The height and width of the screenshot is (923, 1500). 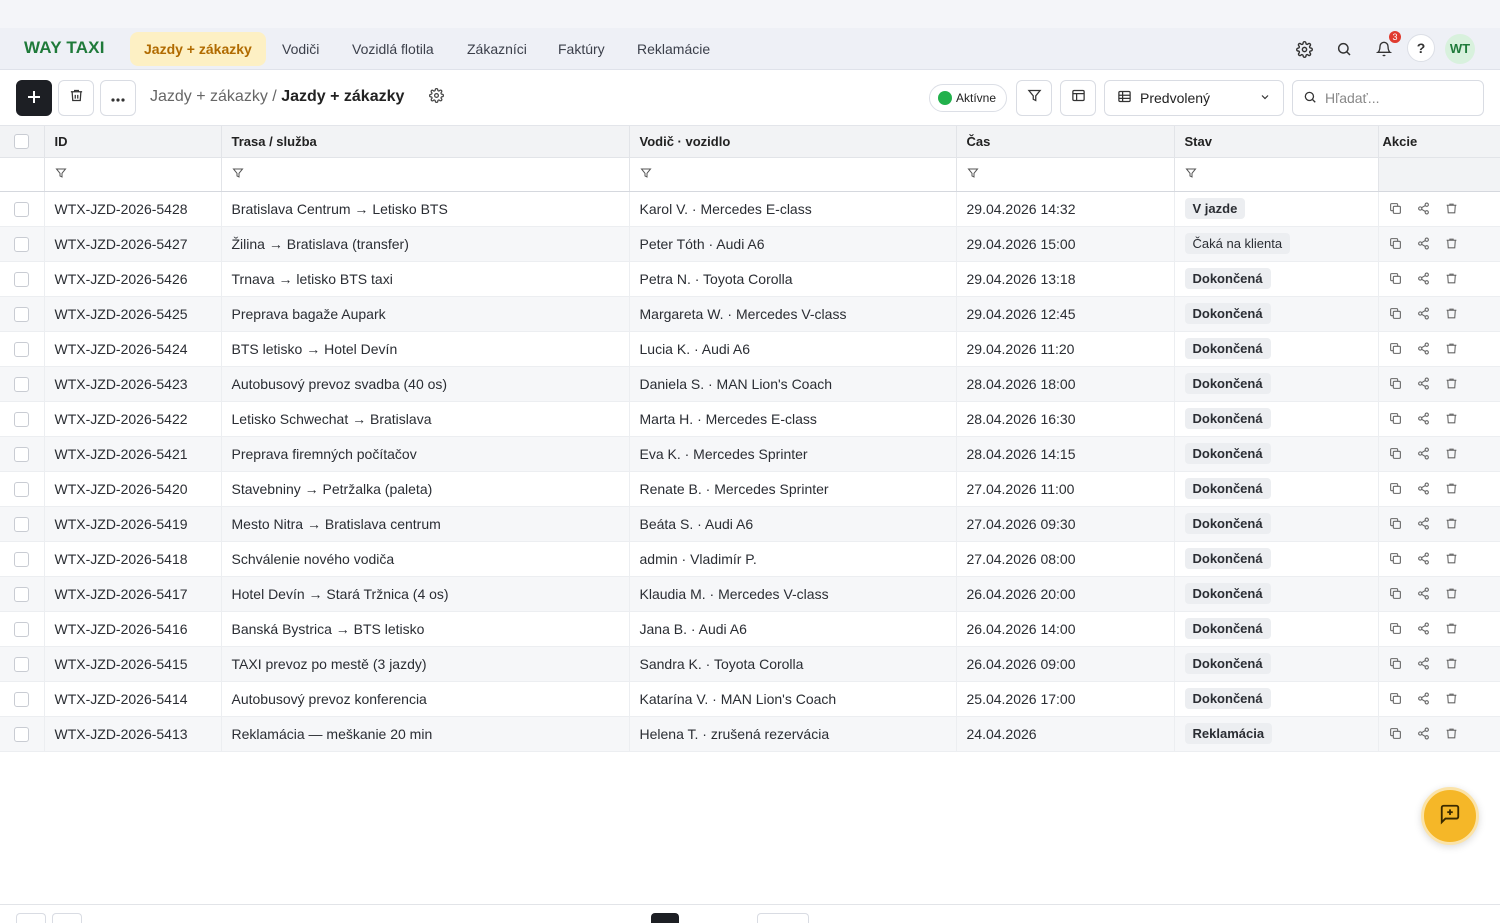 I want to click on page-size-select, so click(x=783, y=918).